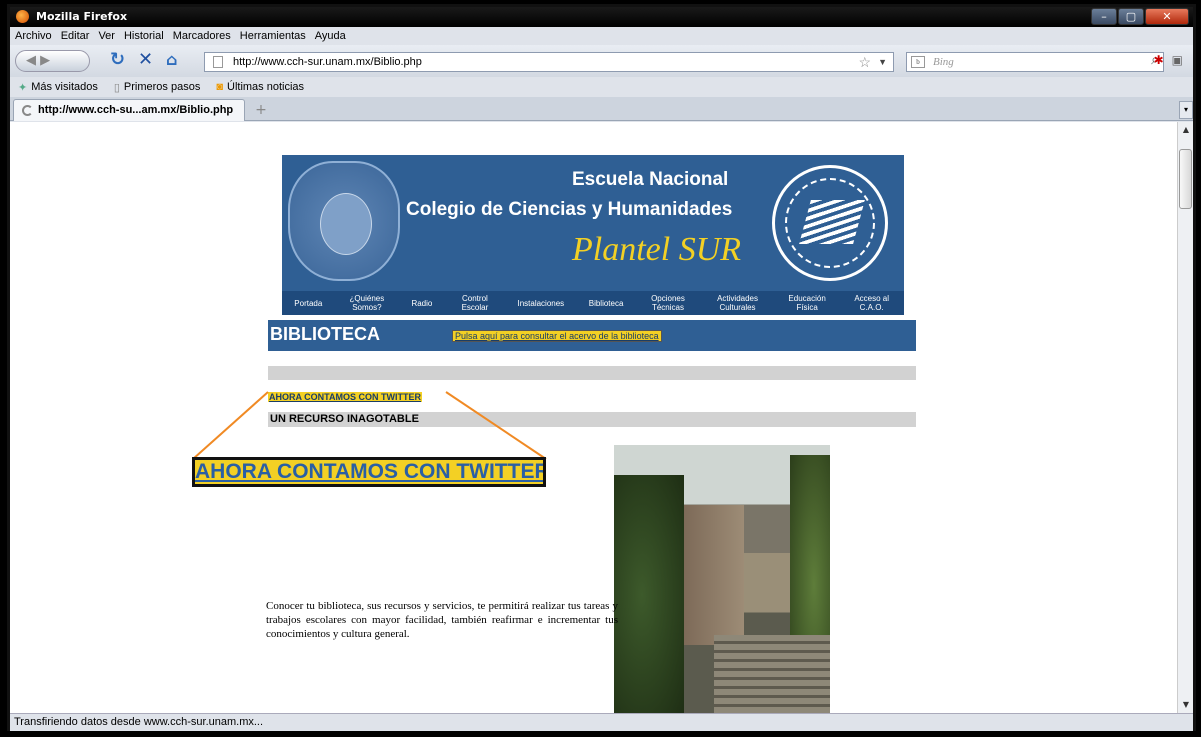  Describe the element at coordinates (116, 87) in the screenshot. I see `page-icon: ▯` at that location.